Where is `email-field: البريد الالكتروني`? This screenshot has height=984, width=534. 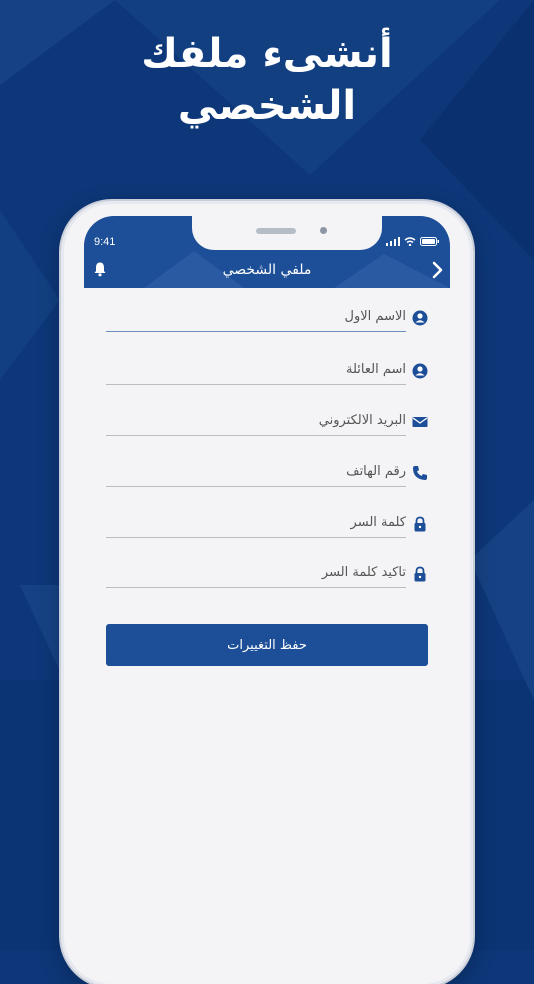
email-field: البريد الالكتروني is located at coordinates (267, 424).